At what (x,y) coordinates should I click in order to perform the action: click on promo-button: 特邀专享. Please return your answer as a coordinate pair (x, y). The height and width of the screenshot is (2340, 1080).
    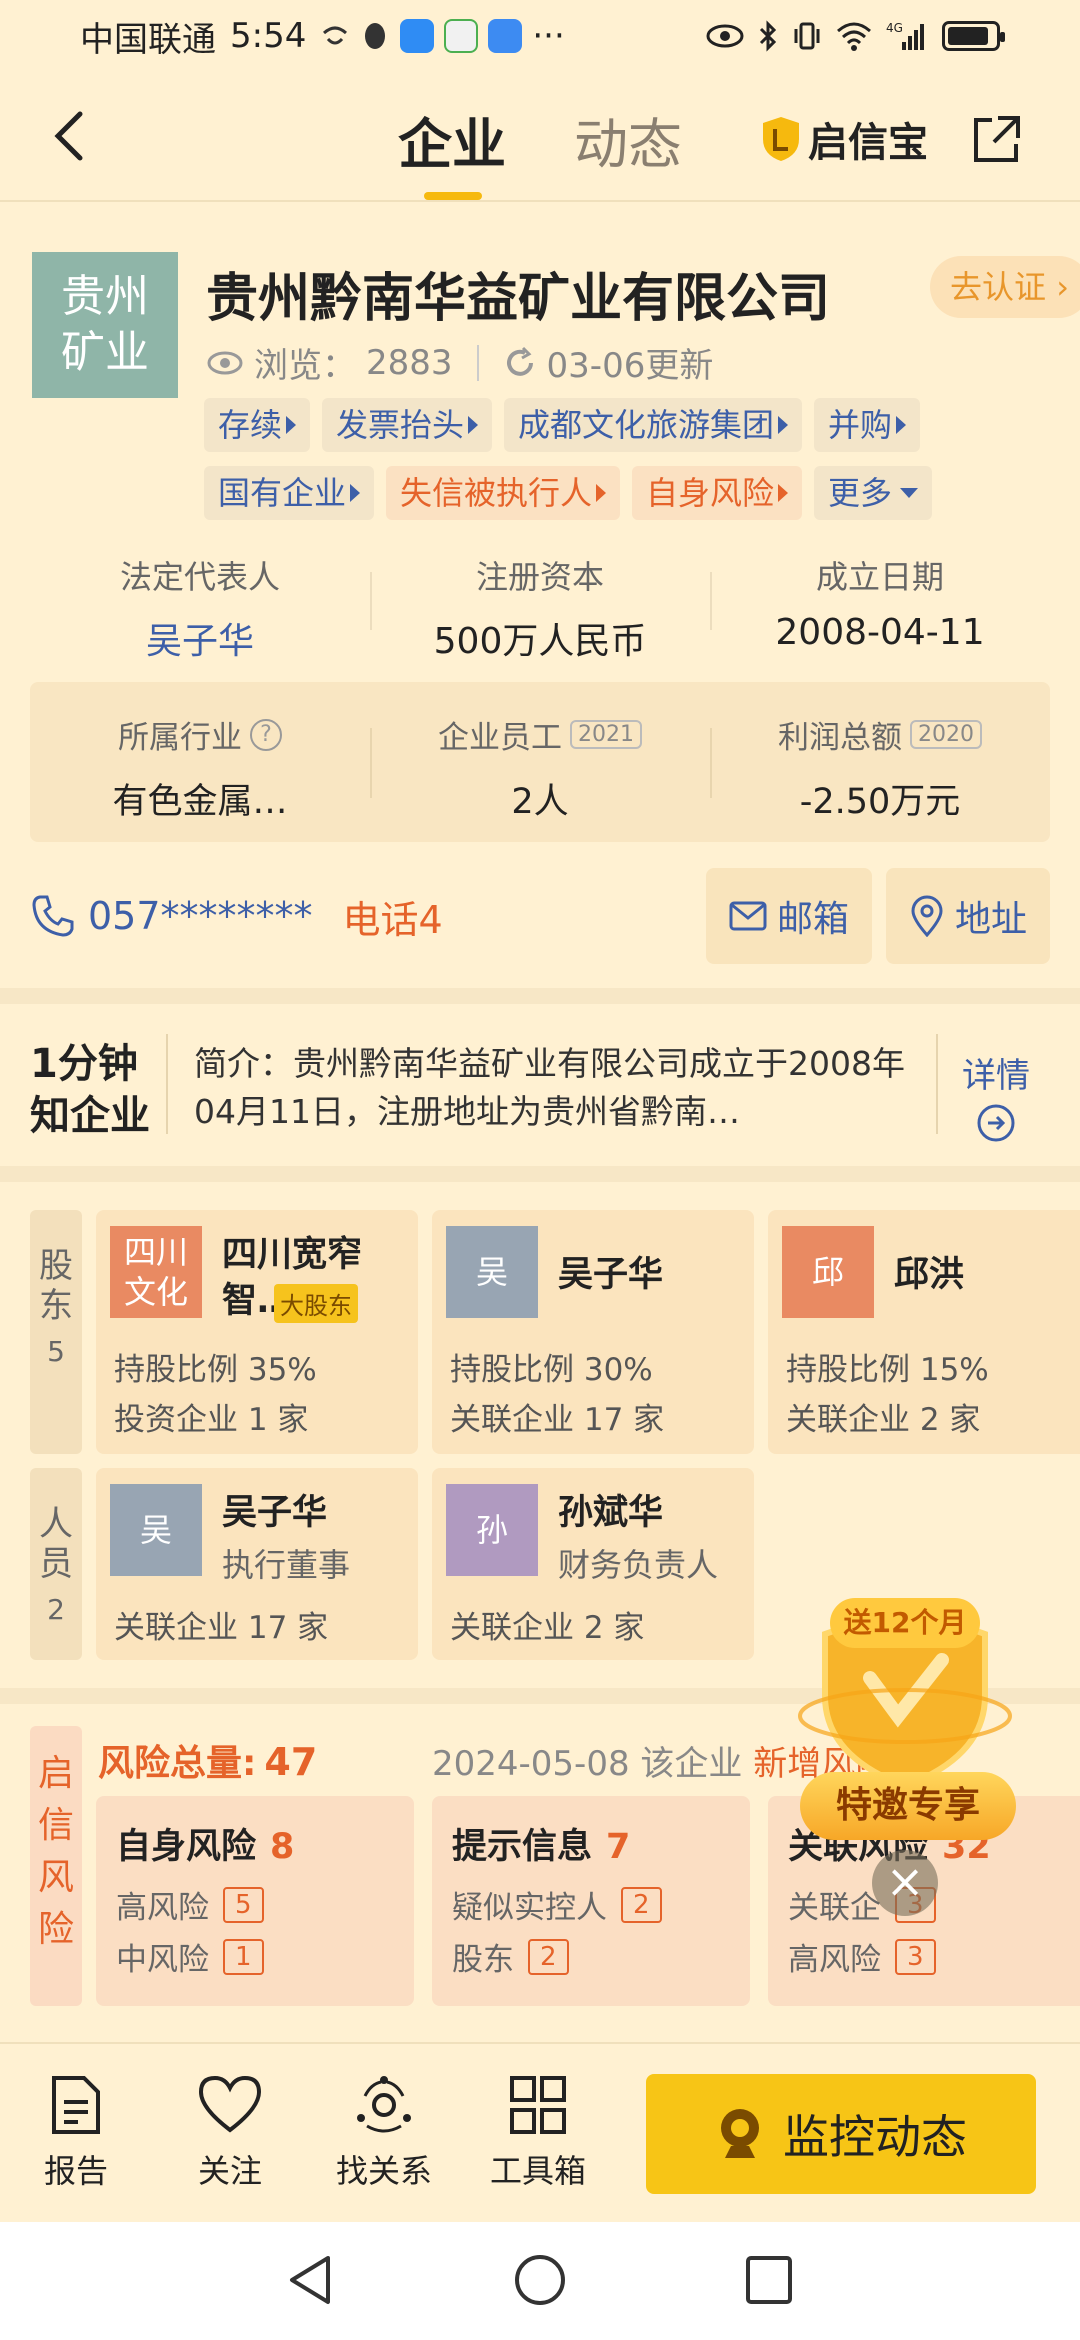
    Looking at the image, I should click on (908, 1806).